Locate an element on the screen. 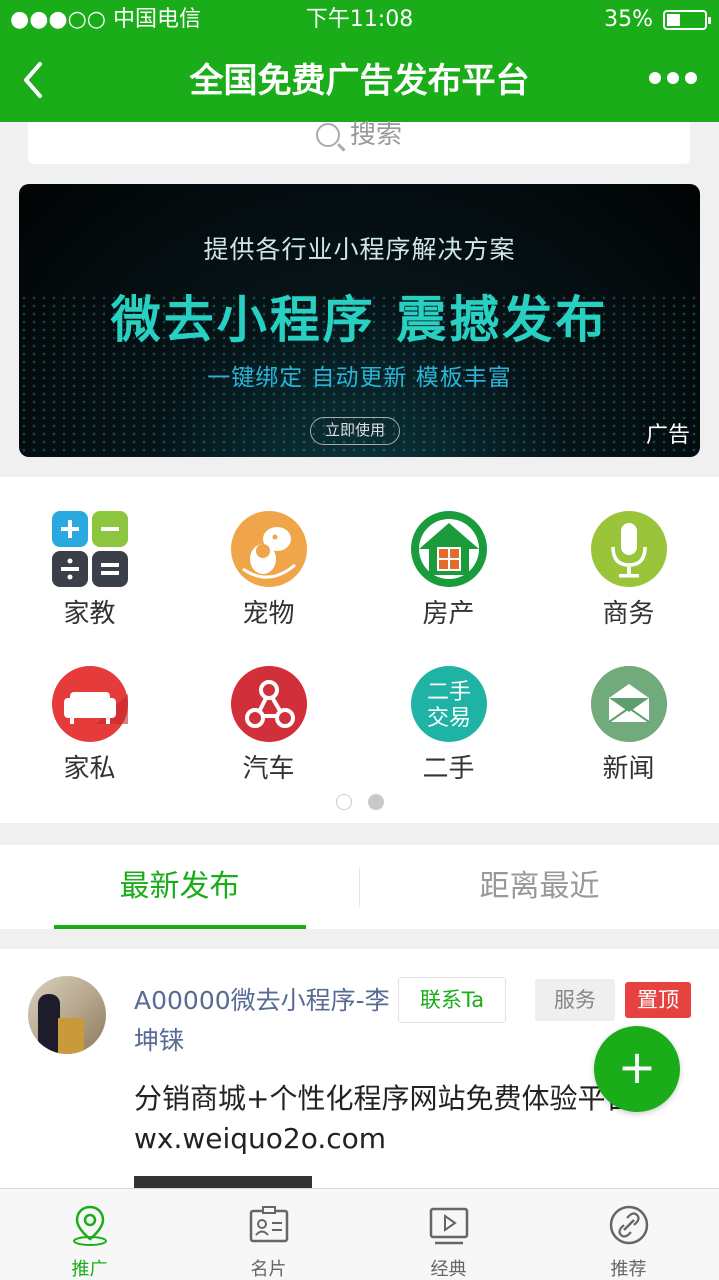  tabbar-promote: 推广 is located at coordinates (89, 1234).